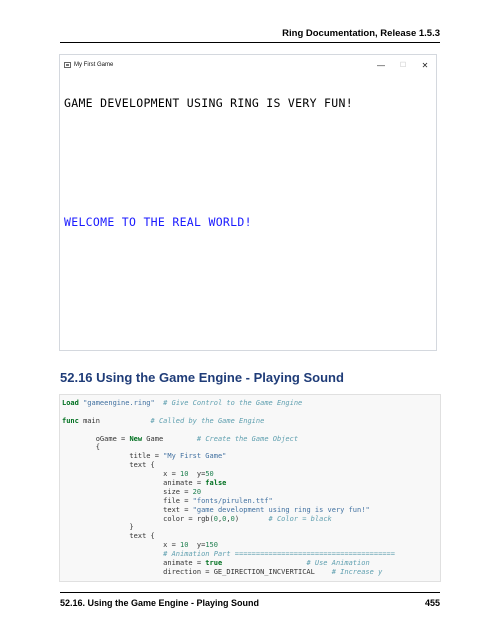 The image size is (495, 640). What do you see at coordinates (136, 438) in the screenshot?
I see `code-token: New` at bounding box center [136, 438].